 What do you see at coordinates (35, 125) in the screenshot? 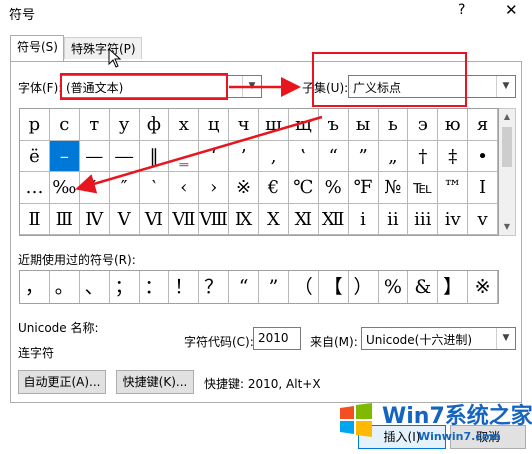
I see `symbol-cell: р` at bounding box center [35, 125].